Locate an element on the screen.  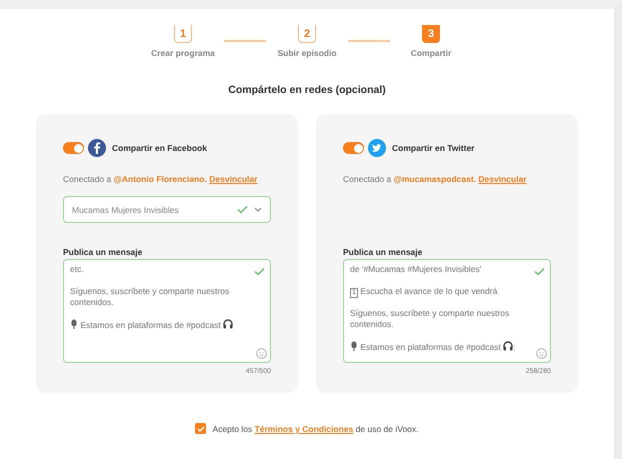
facebook-icon is located at coordinates (97, 148).